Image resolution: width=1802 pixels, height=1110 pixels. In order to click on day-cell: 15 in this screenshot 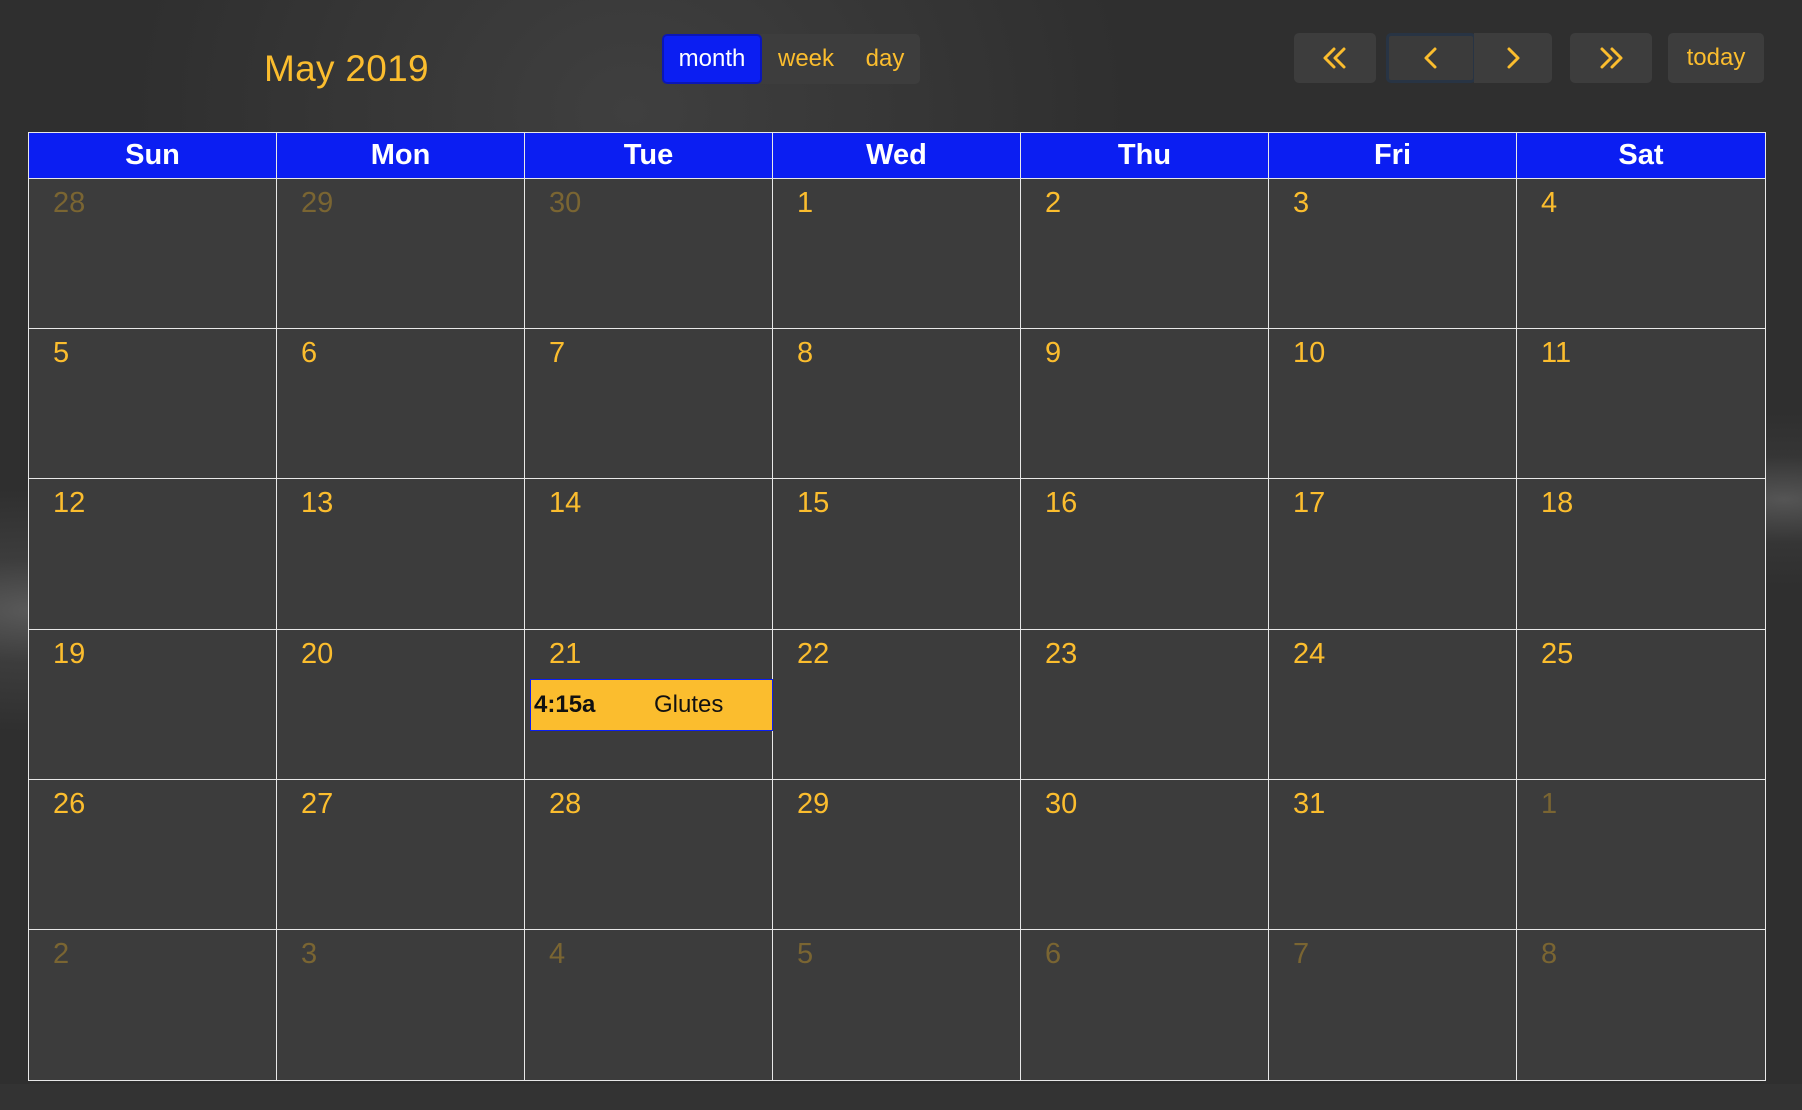, I will do `click(897, 554)`.